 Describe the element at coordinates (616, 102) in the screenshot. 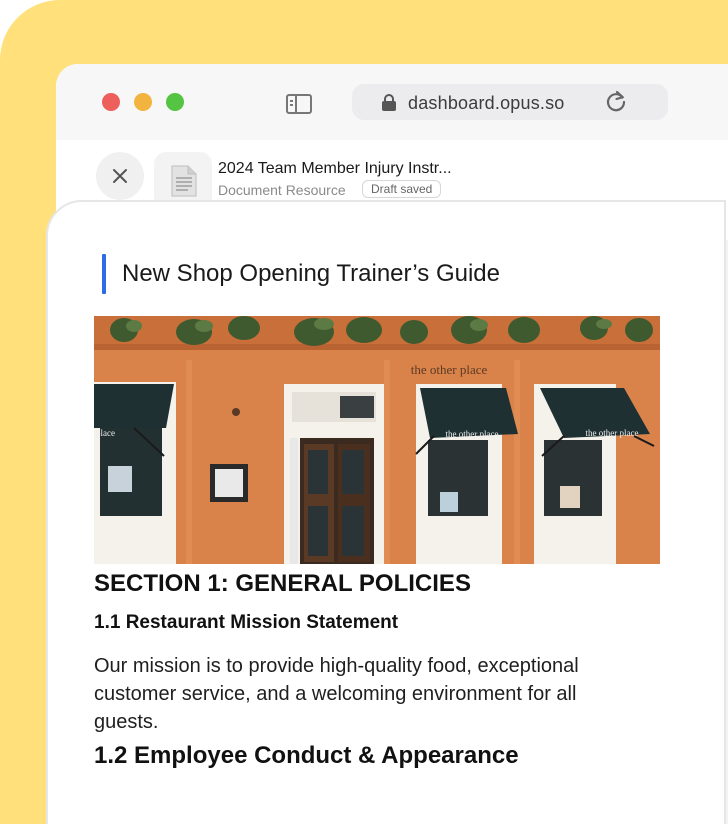

I see `reload-icon` at that location.